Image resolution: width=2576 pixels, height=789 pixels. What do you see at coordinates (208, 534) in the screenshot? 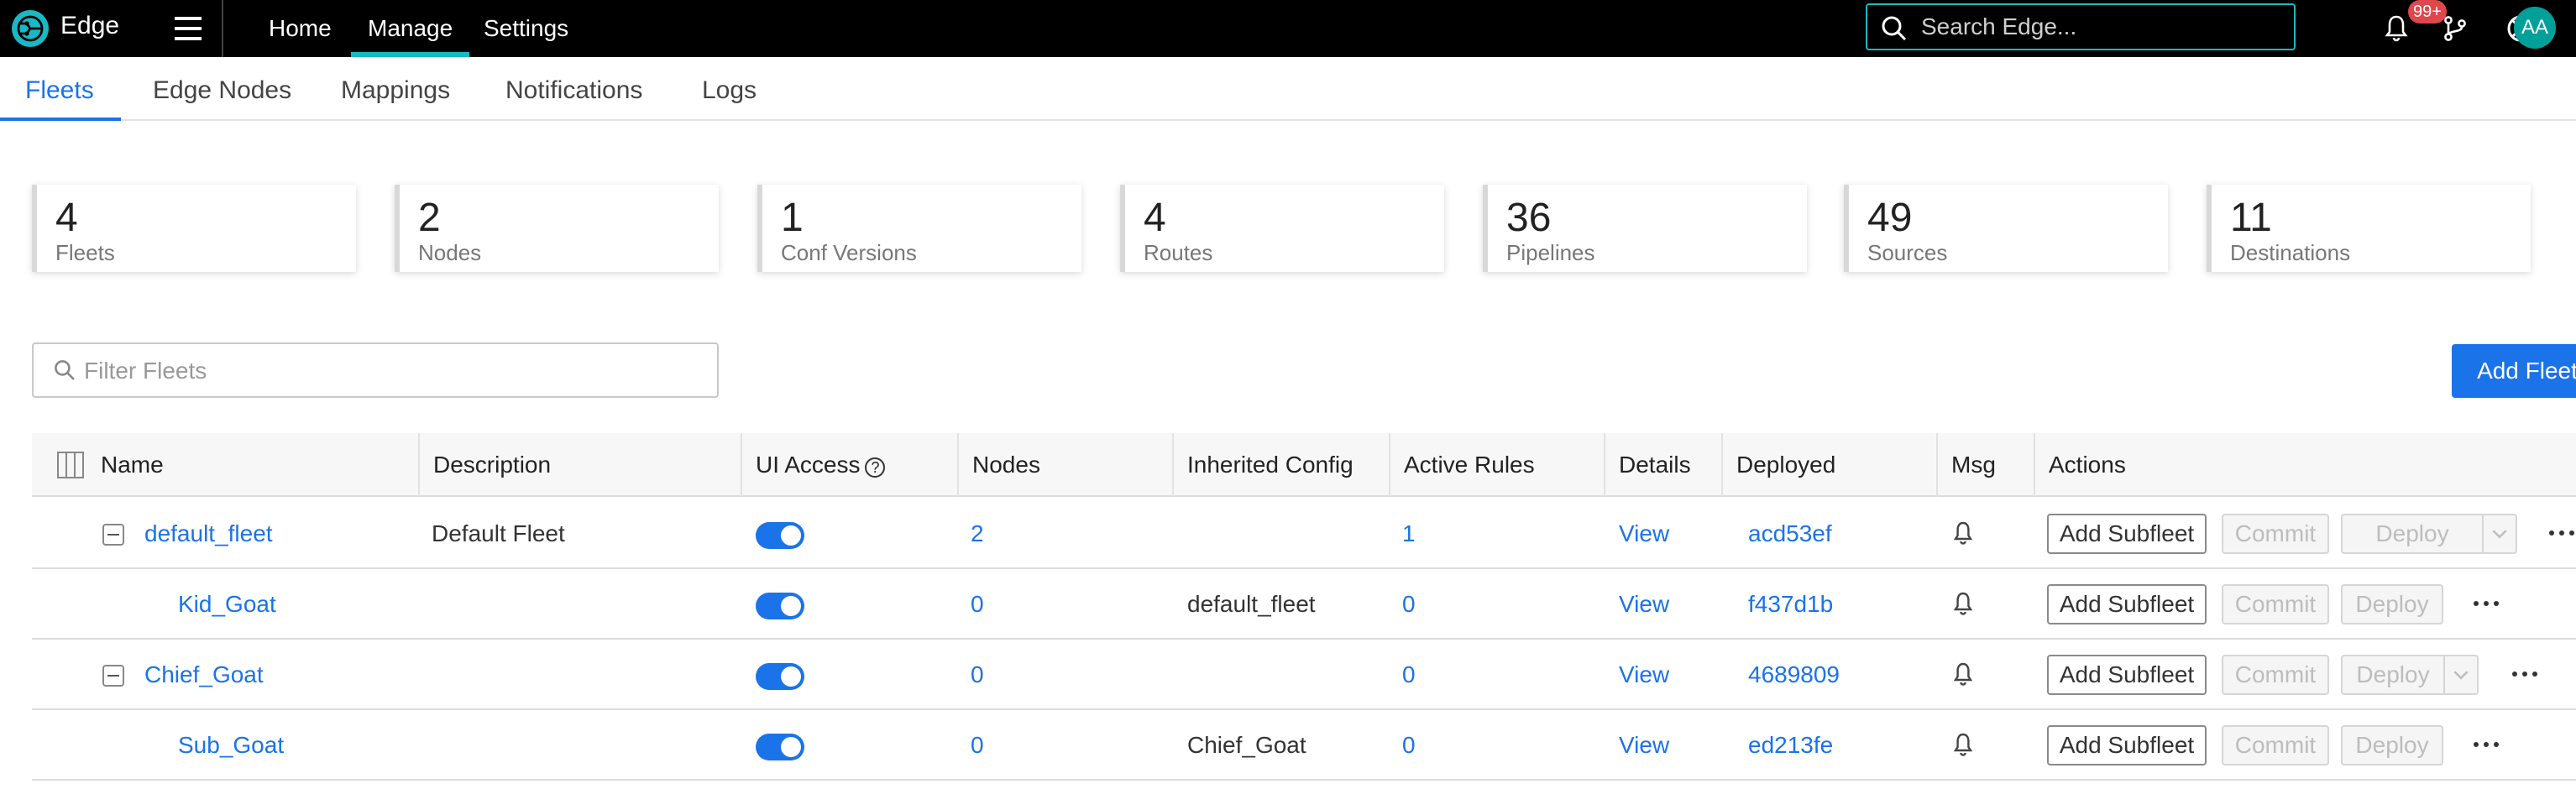
I see `fleet-name-link: default_fleet` at bounding box center [208, 534].